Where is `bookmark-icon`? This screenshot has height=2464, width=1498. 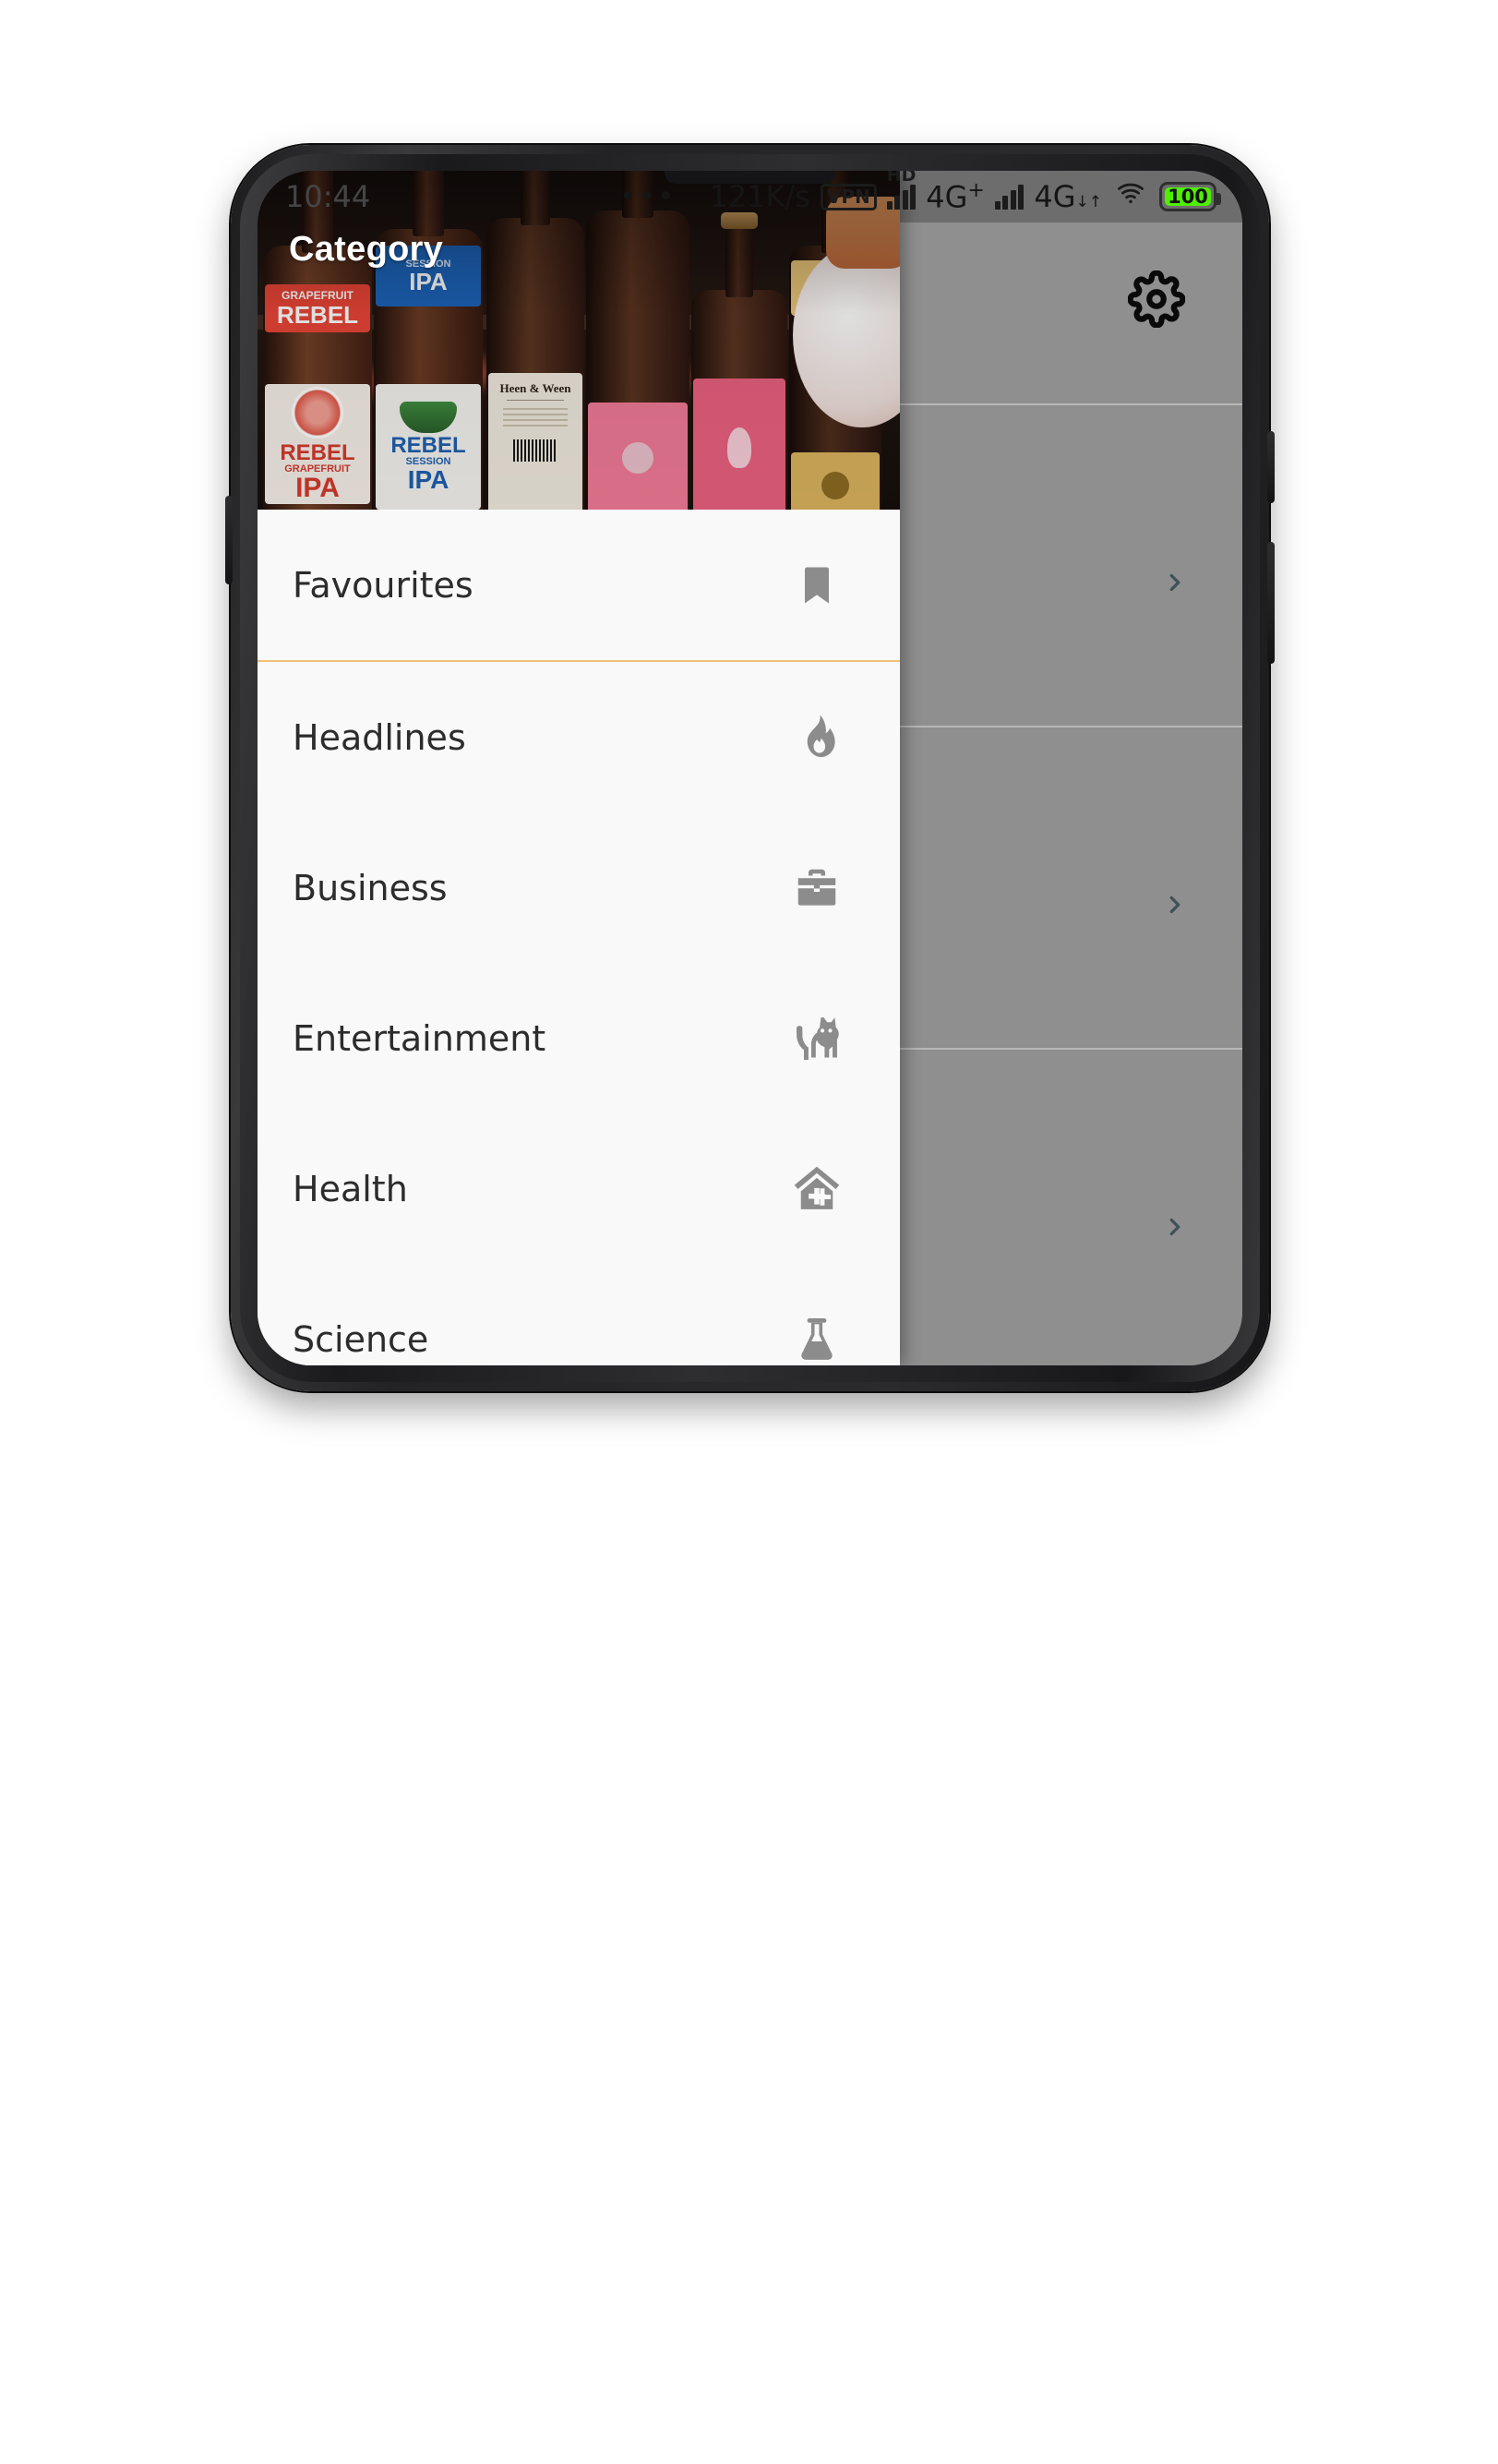 bookmark-icon is located at coordinates (816, 586).